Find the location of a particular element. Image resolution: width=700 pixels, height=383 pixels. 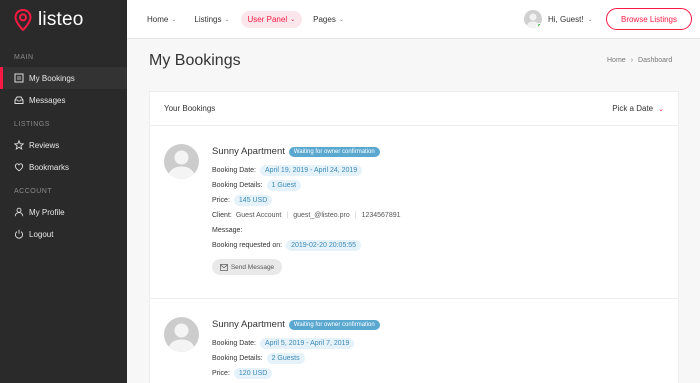

logo: listeo is located at coordinates (63, 19).